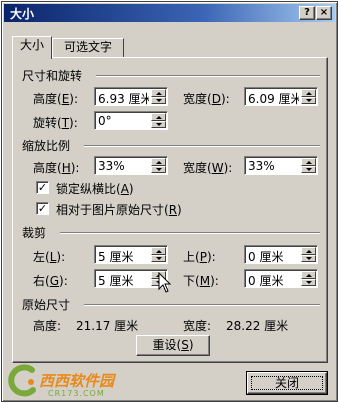 The width and height of the screenshot is (339, 403). What do you see at coordinates (107, 326) in the screenshot?
I see `original-height-value: 21.17 厘米` at bounding box center [107, 326].